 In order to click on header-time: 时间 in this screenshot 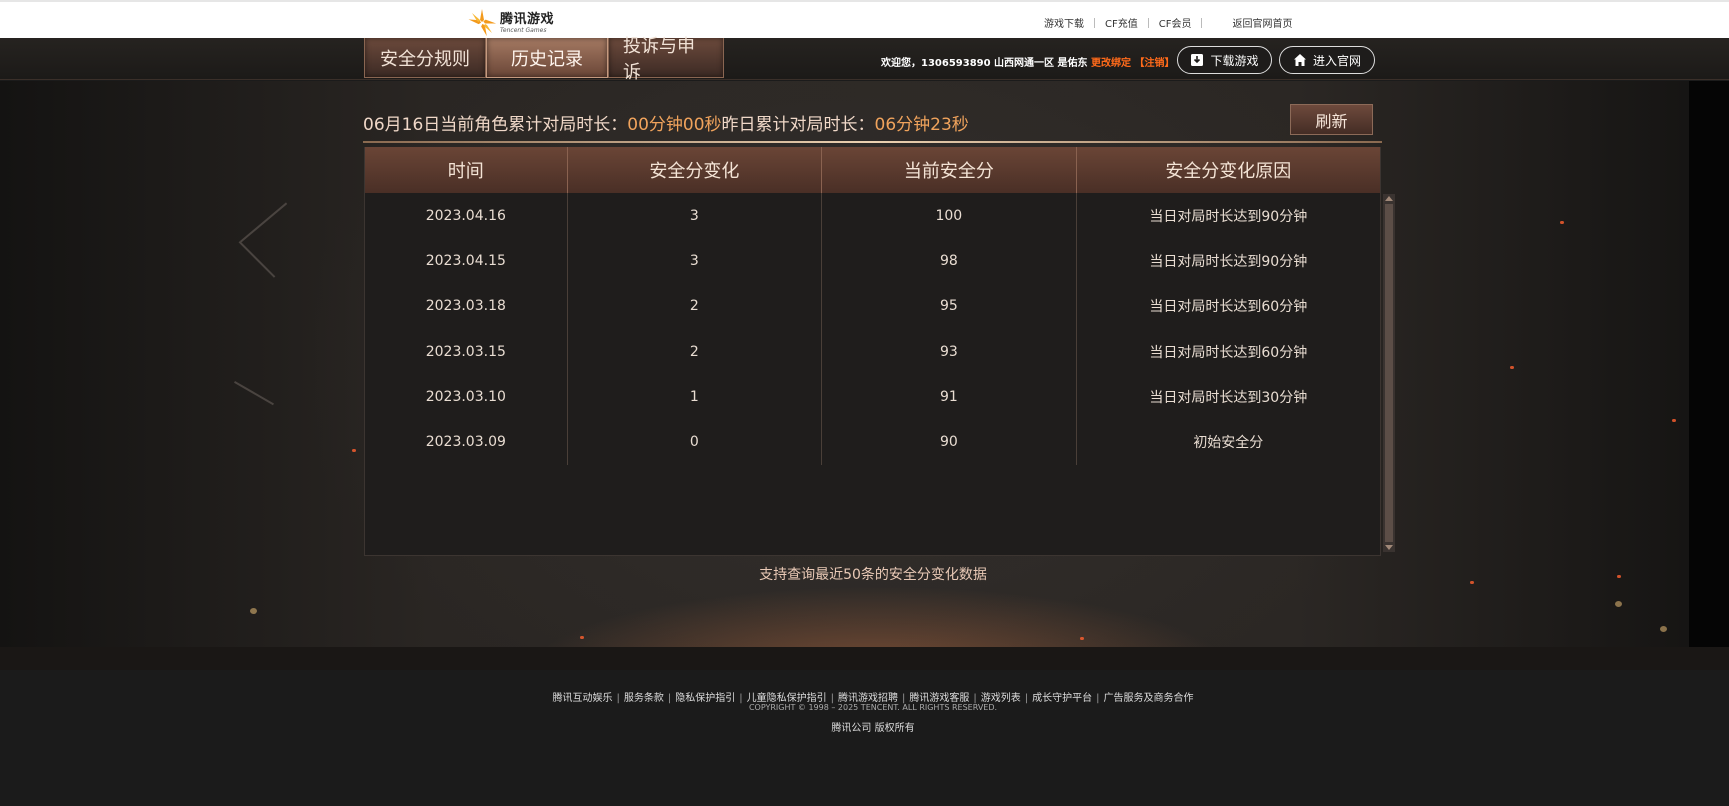, I will do `click(466, 170)`.